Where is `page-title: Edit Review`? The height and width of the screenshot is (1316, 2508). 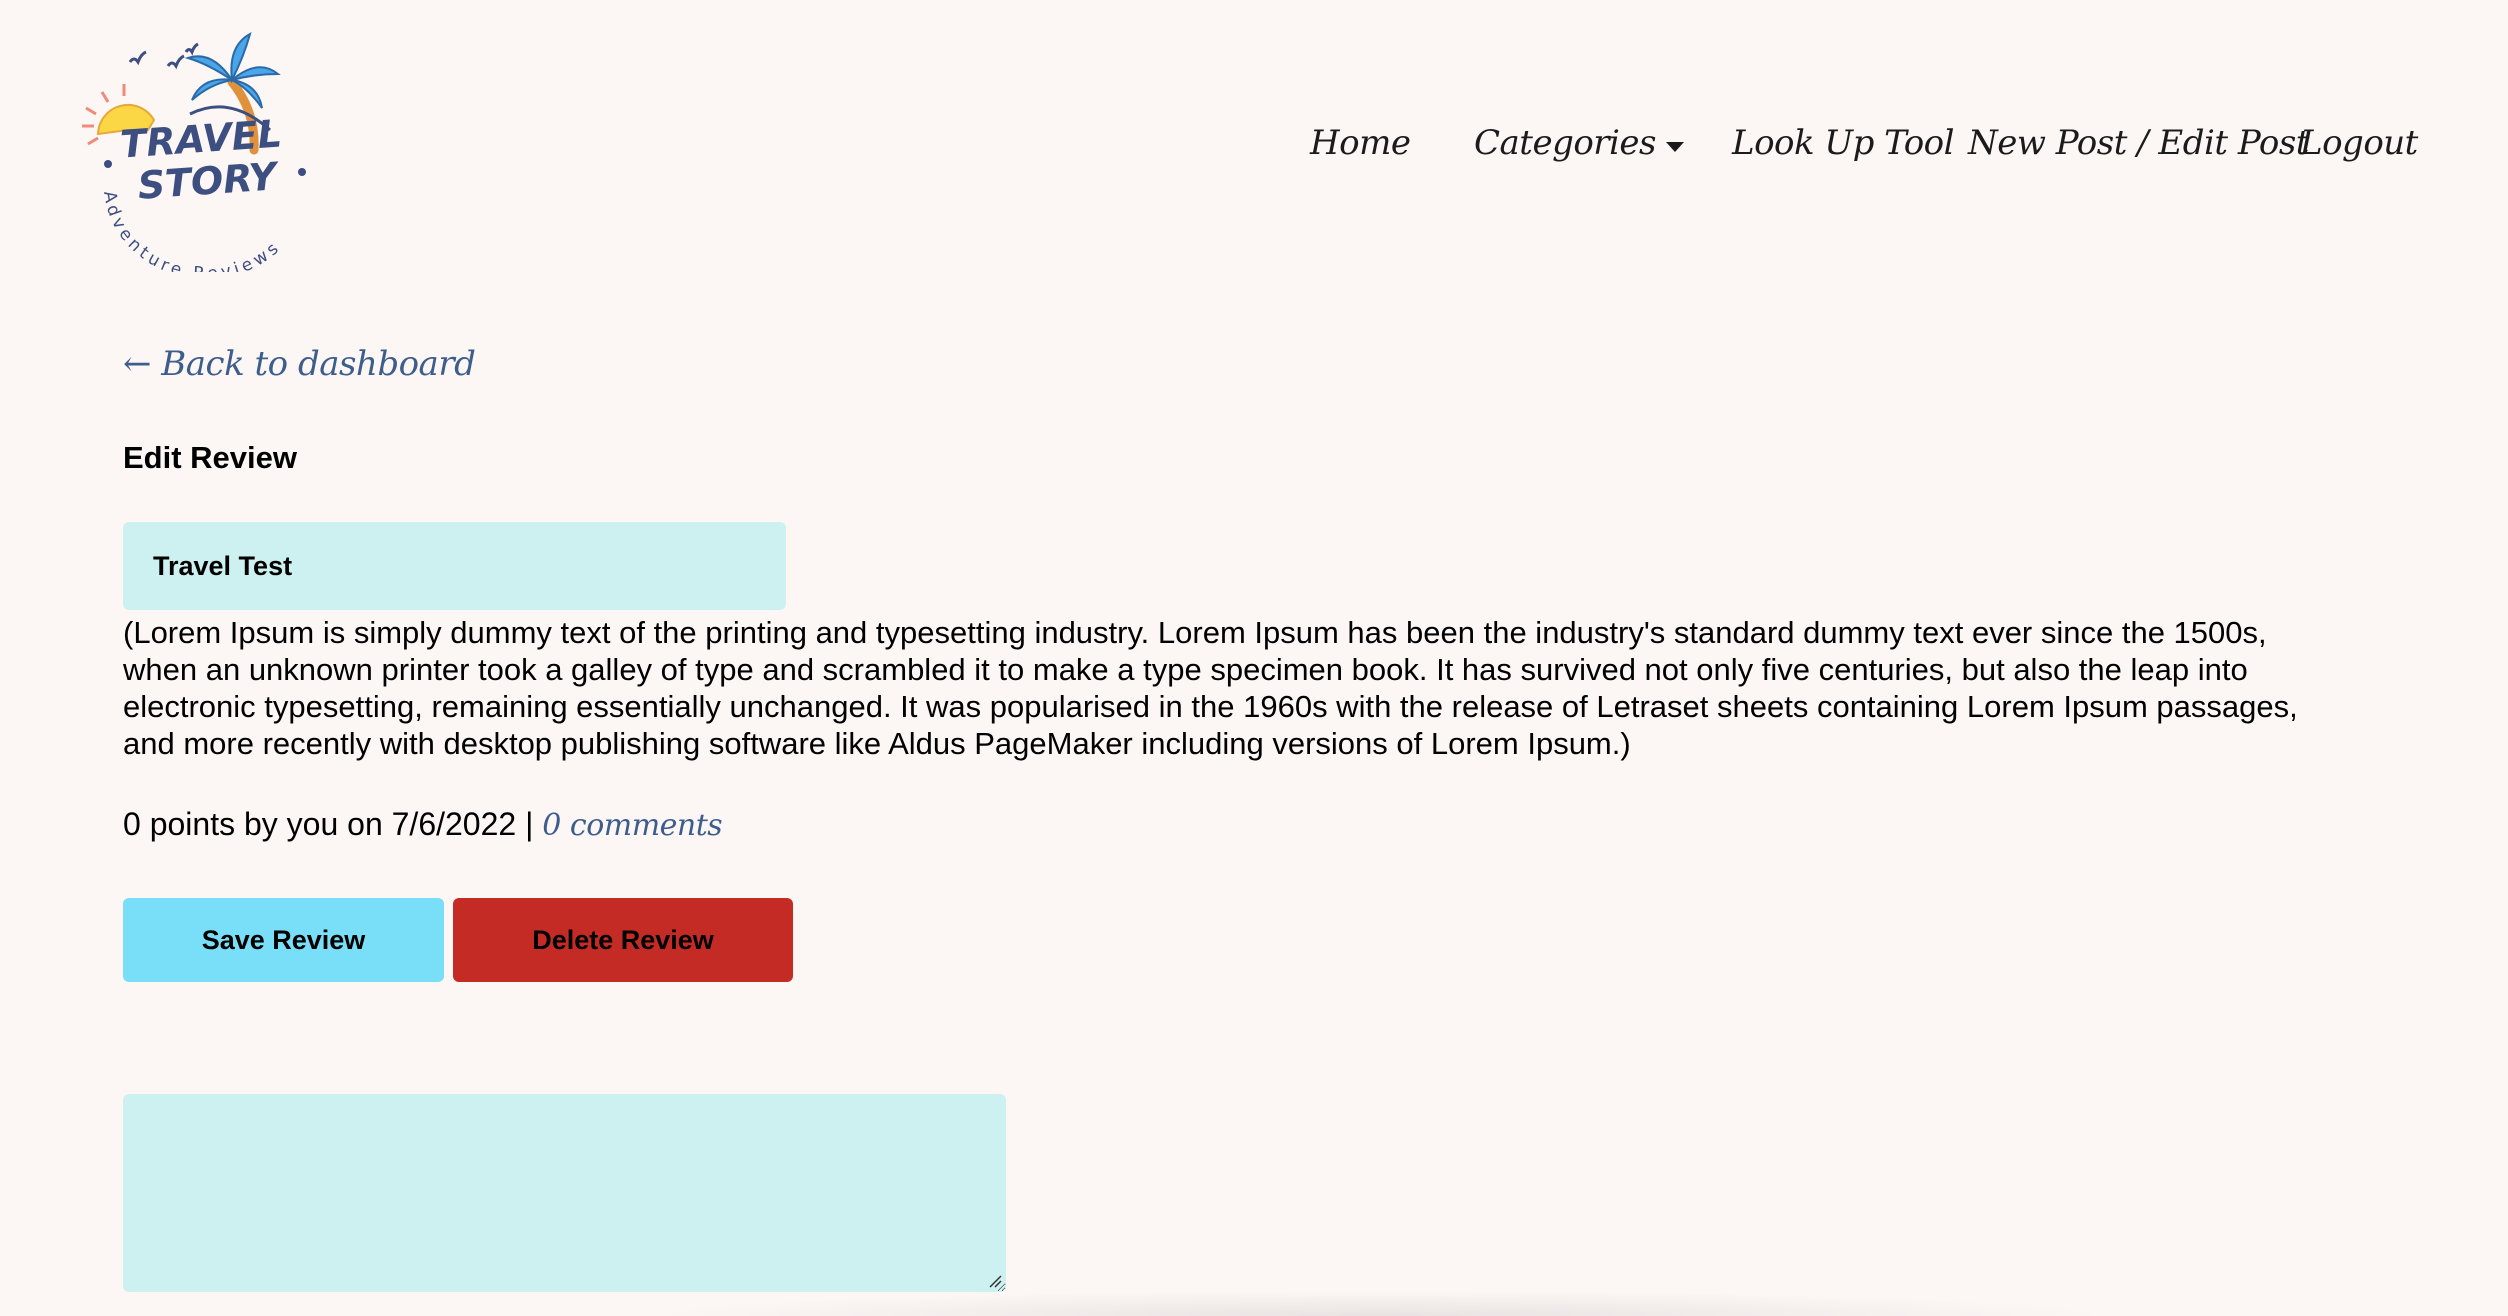 page-title: Edit Review is located at coordinates (210, 457).